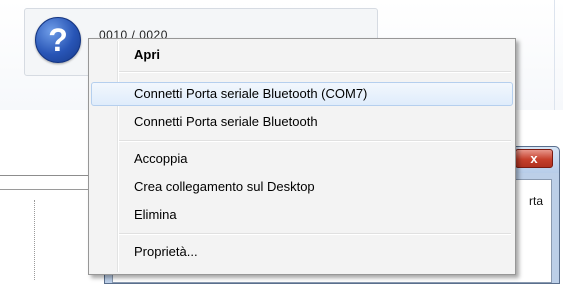 Image resolution: width=563 pixels, height=284 pixels. I want to click on menu-item-delete: Elimina, so click(302, 215).